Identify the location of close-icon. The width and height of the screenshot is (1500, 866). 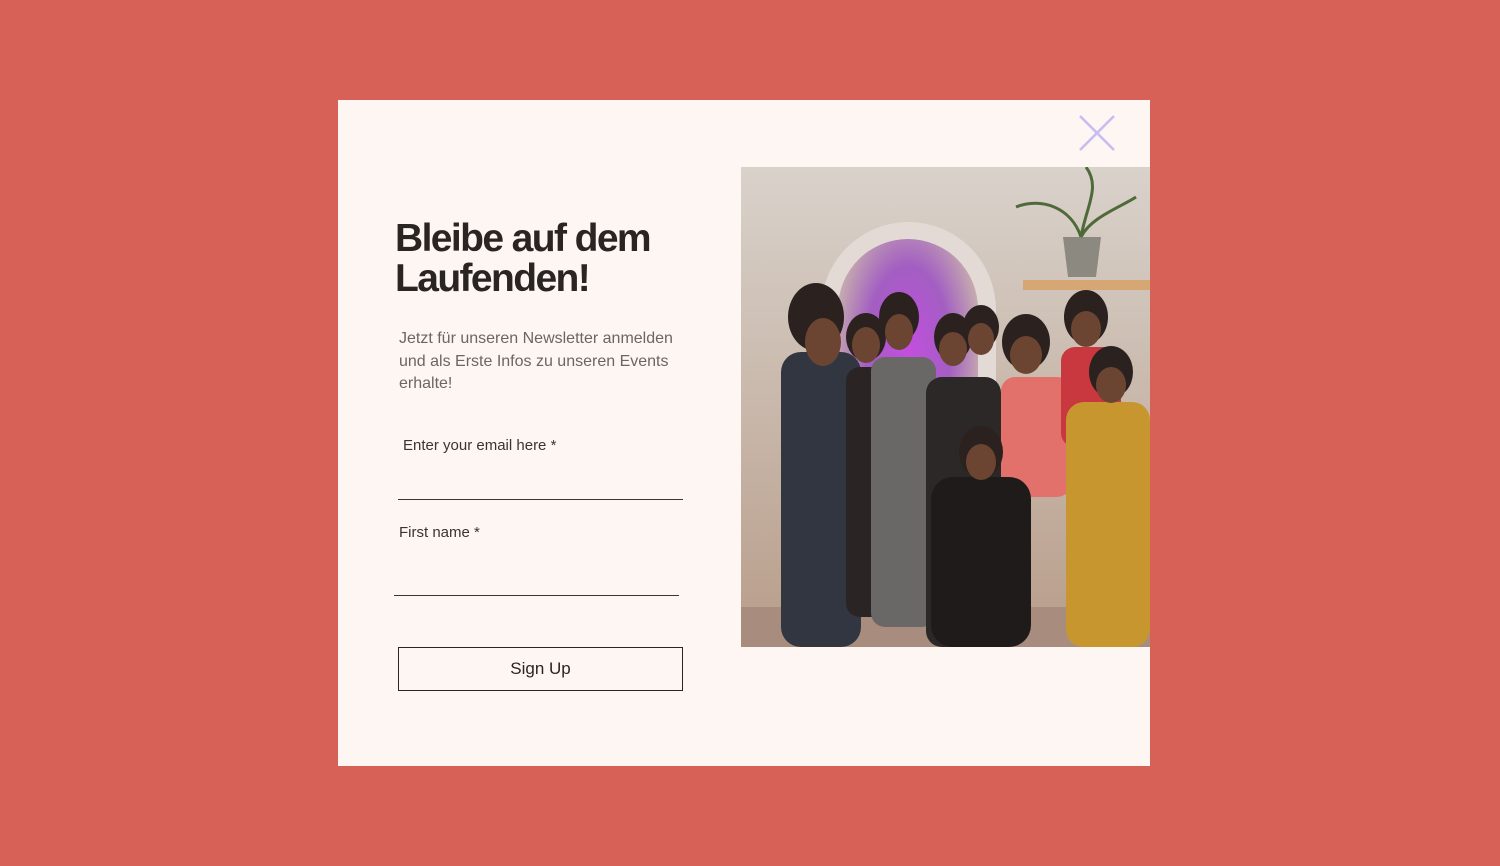
(1097, 133).